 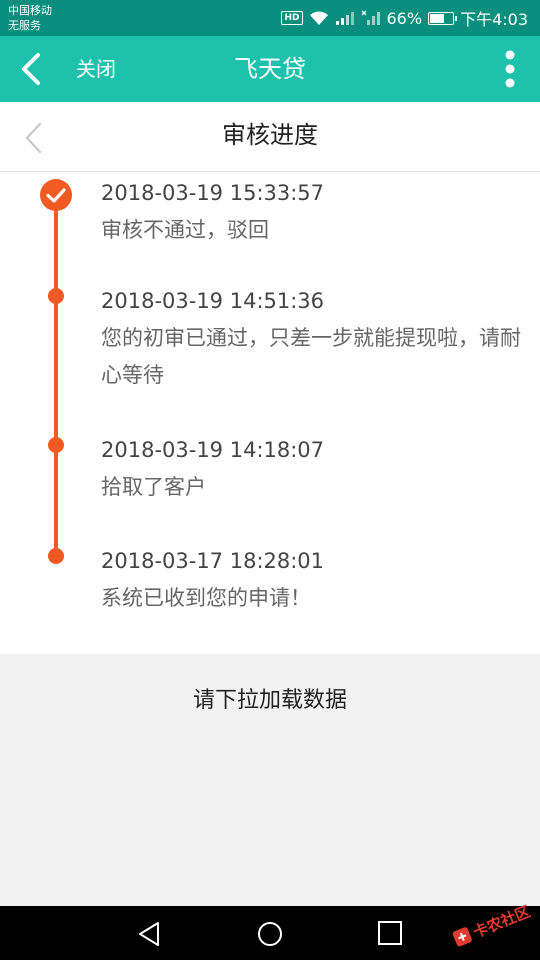 I want to click on battery-percent: 66%, so click(x=404, y=18).